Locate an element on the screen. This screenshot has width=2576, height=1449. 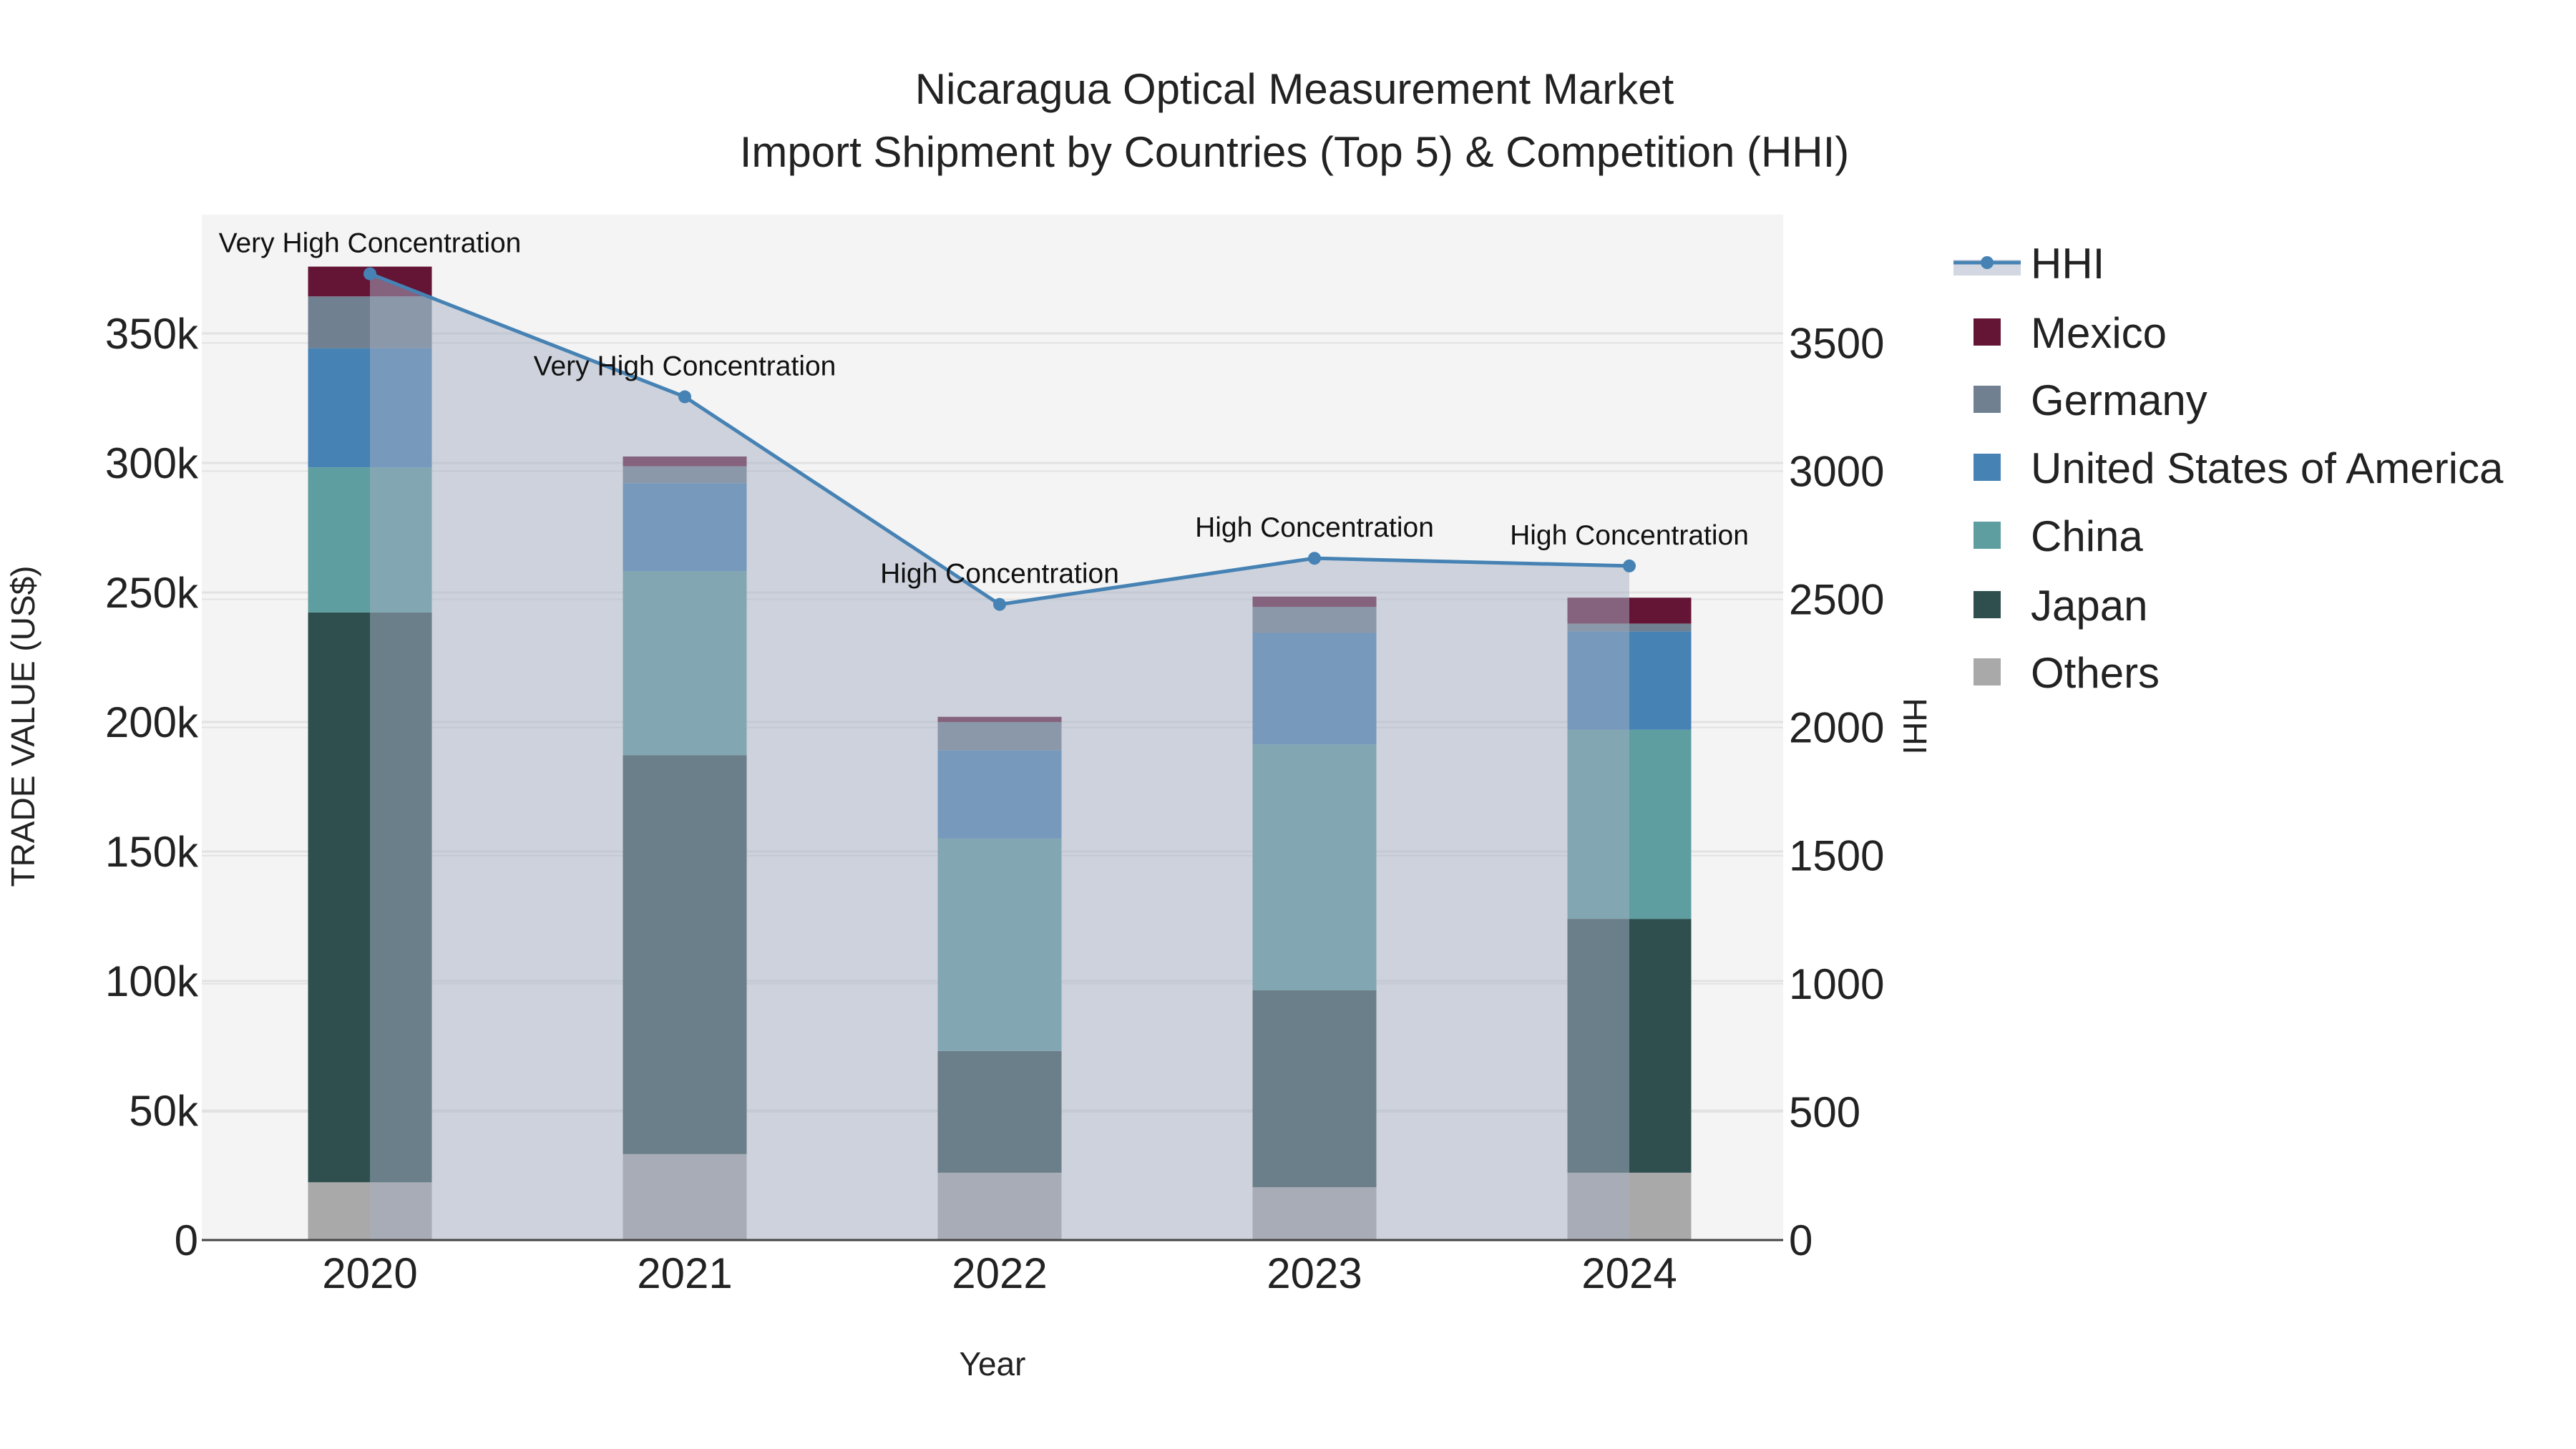
y2-tick-label: 0 is located at coordinates (1801, 1240).